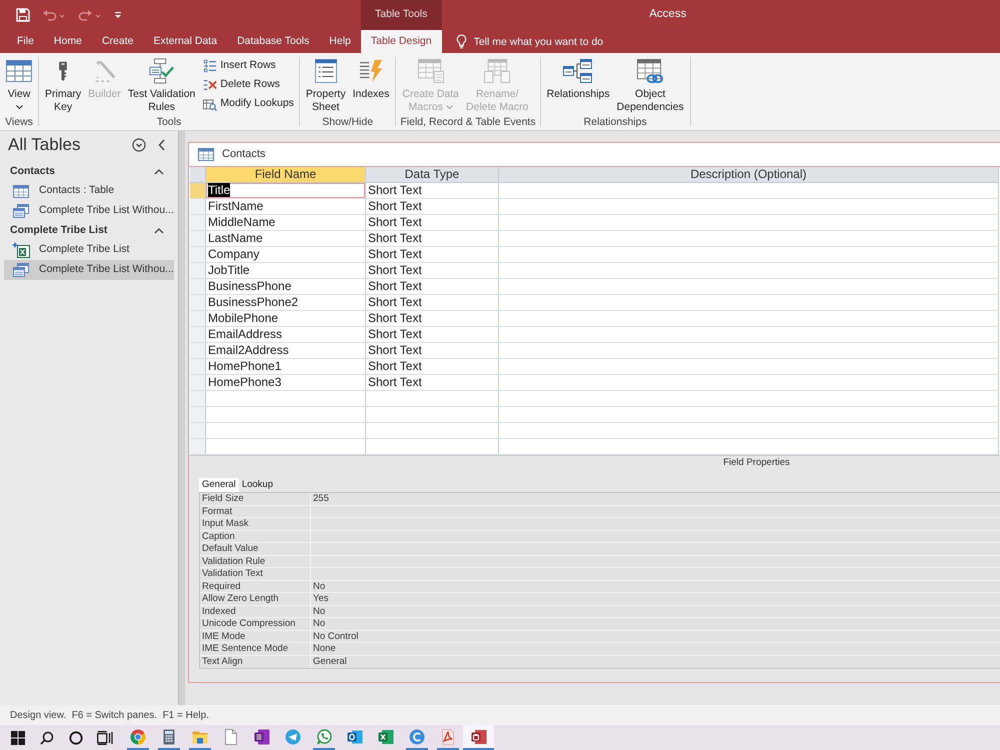  What do you see at coordinates (19, 71) in the screenshot?
I see `table-grid-icon` at bounding box center [19, 71].